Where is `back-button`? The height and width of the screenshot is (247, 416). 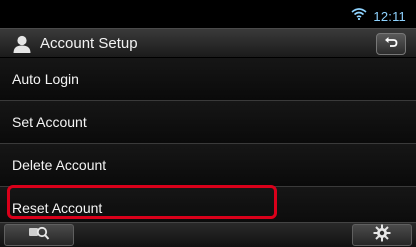 back-button is located at coordinates (391, 44).